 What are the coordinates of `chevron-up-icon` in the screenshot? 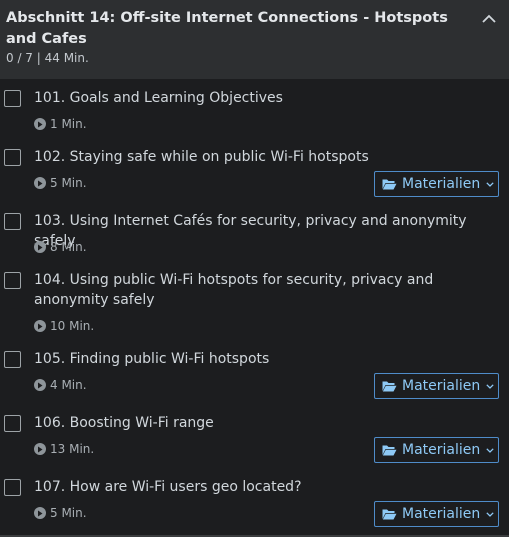 It's located at (489, 18).